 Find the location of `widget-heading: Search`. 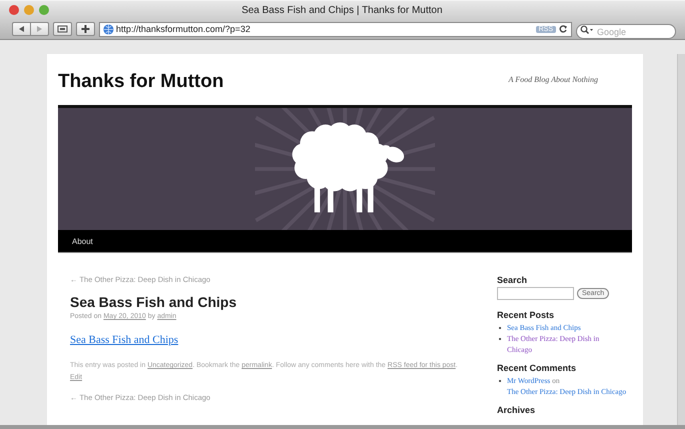

widget-heading: Search is located at coordinates (512, 280).